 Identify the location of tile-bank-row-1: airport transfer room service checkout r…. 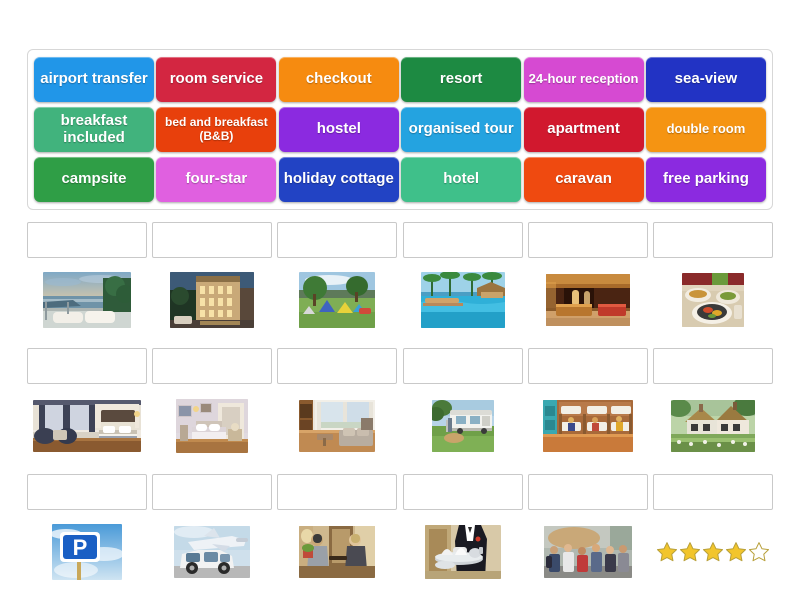
(400, 79).